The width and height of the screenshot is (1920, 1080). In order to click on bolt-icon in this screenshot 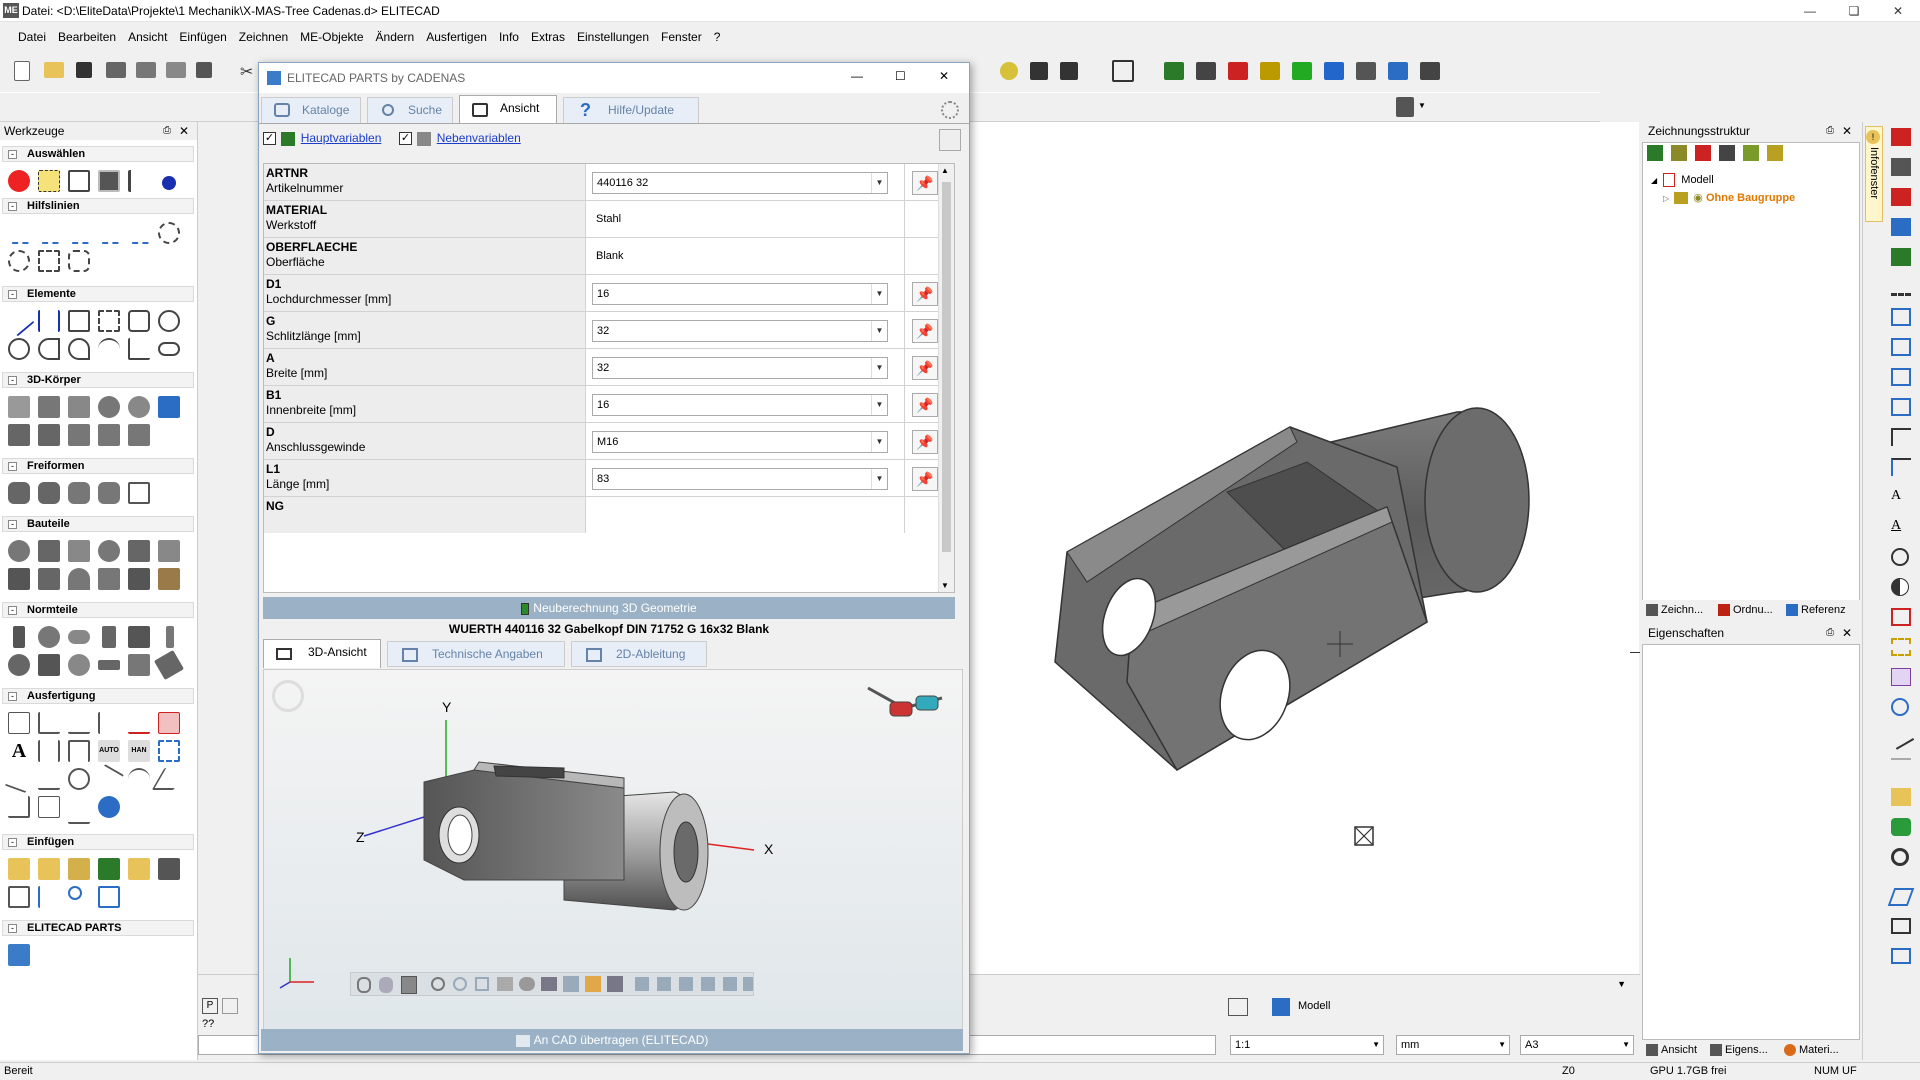, I will do `click(19, 637)`.